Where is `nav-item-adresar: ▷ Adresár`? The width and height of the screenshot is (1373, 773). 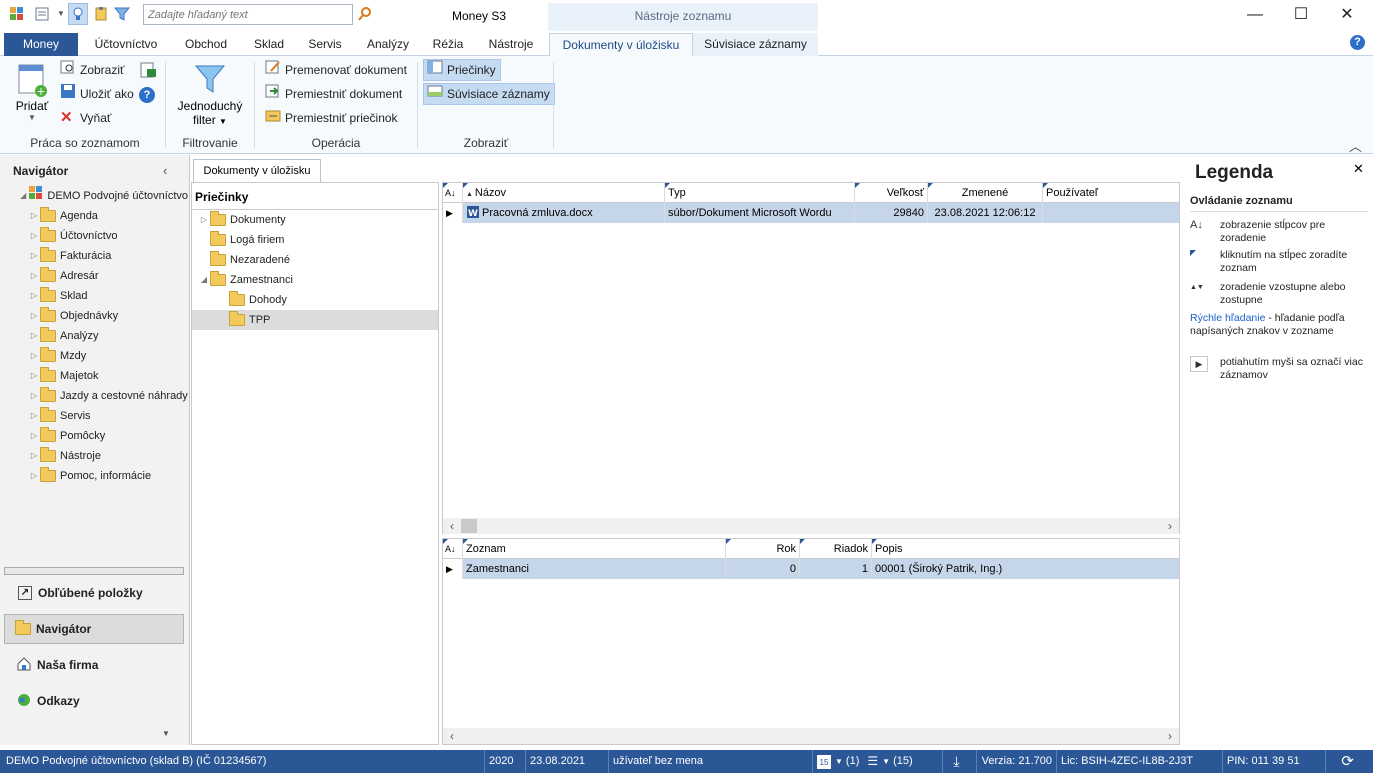
nav-item-adresar: ▷ Adresár is located at coordinates (108, 276).